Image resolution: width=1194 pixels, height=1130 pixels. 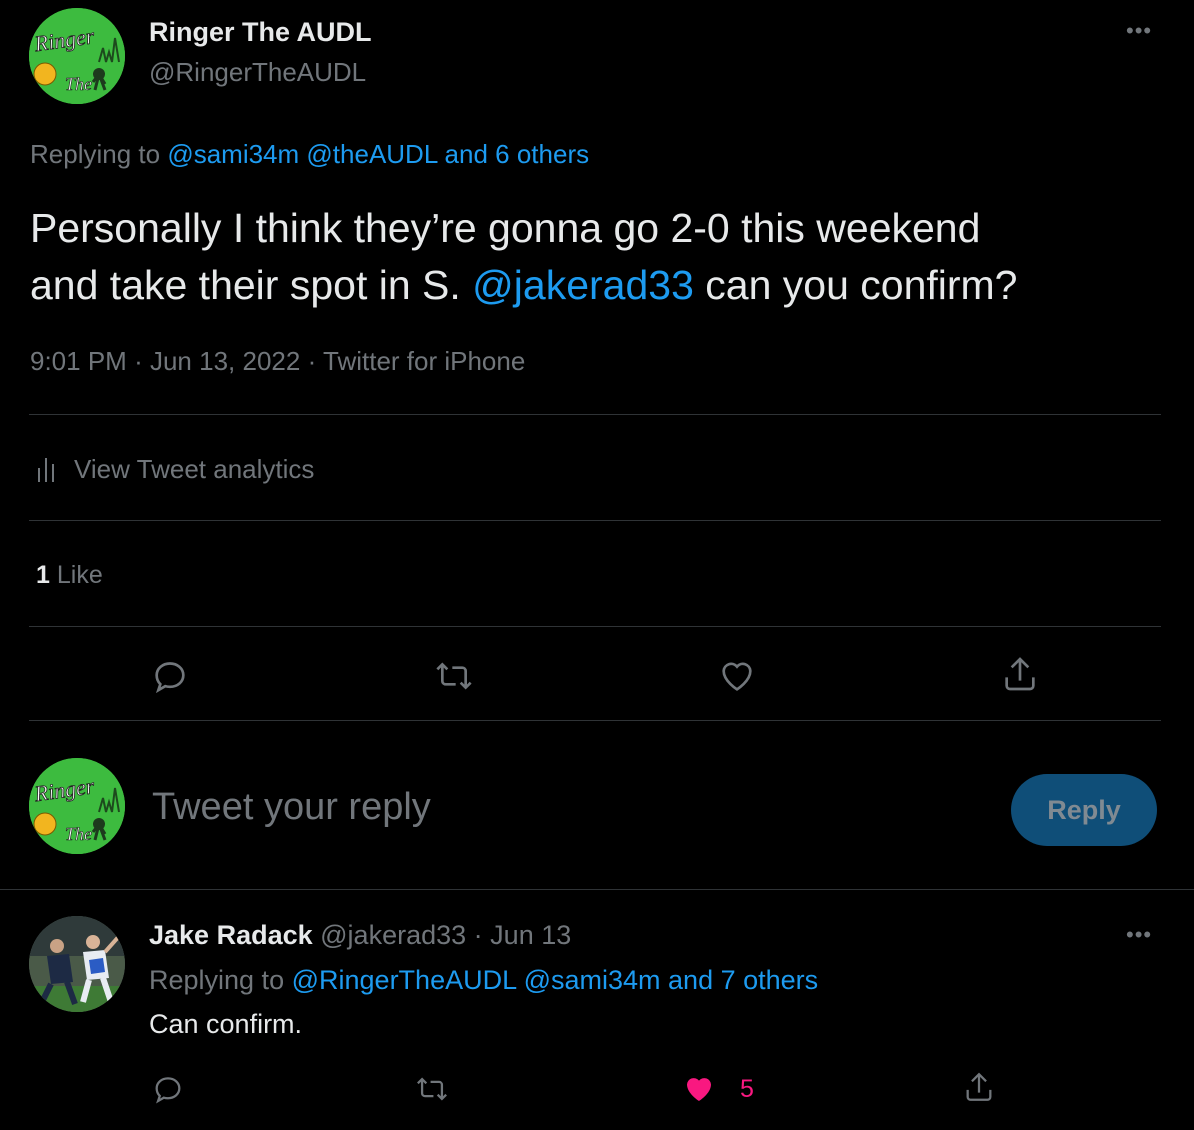 What do you see at coordinates (78, 361) in the screenshot?
I see `tweet-time: 9:01 PM` at bounding box center [78, 361].